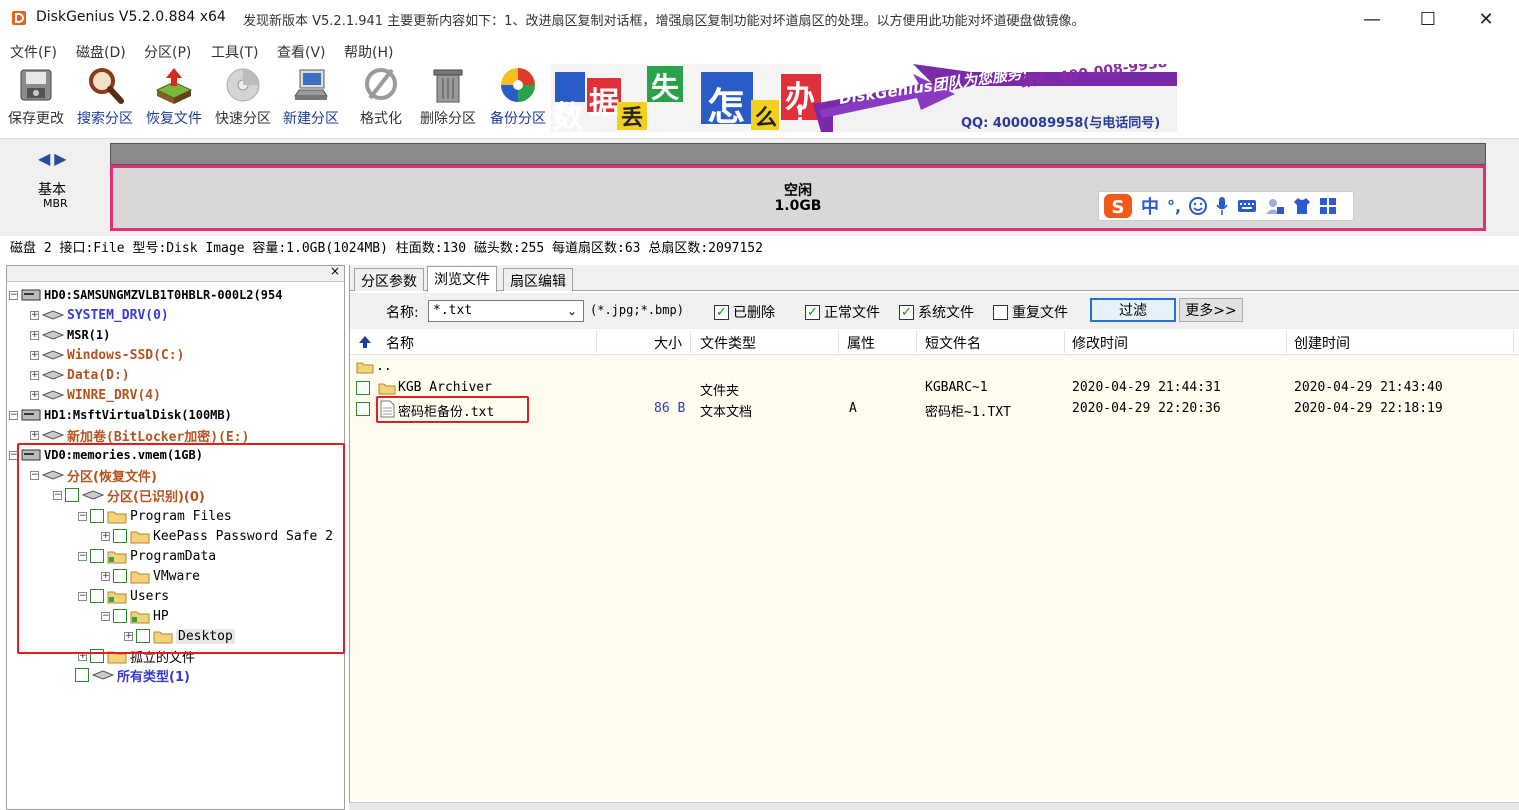 The height and width of the screenshot is (810, 1519). What do you see at coordinates (33, 52) in the screenshot?
I see `menu-file: 文件(F)` at bounding box center [33, 52].